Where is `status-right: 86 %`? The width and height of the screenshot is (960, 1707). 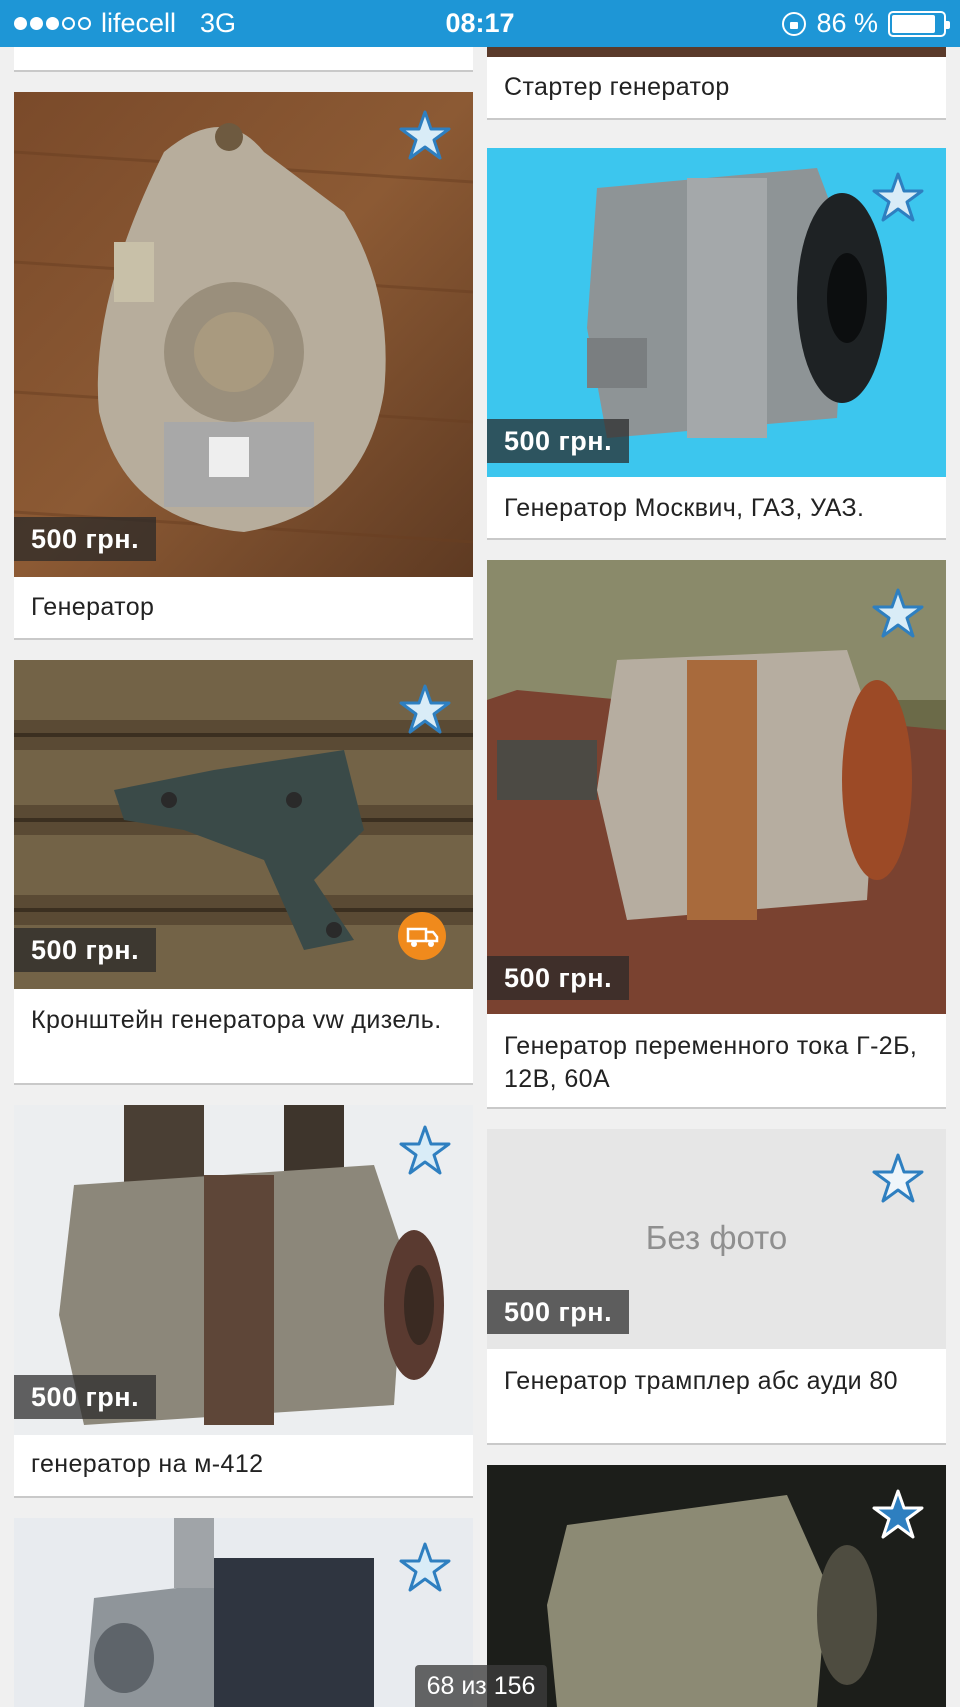 status-right: 86 % is located at coordinates (866, 23).